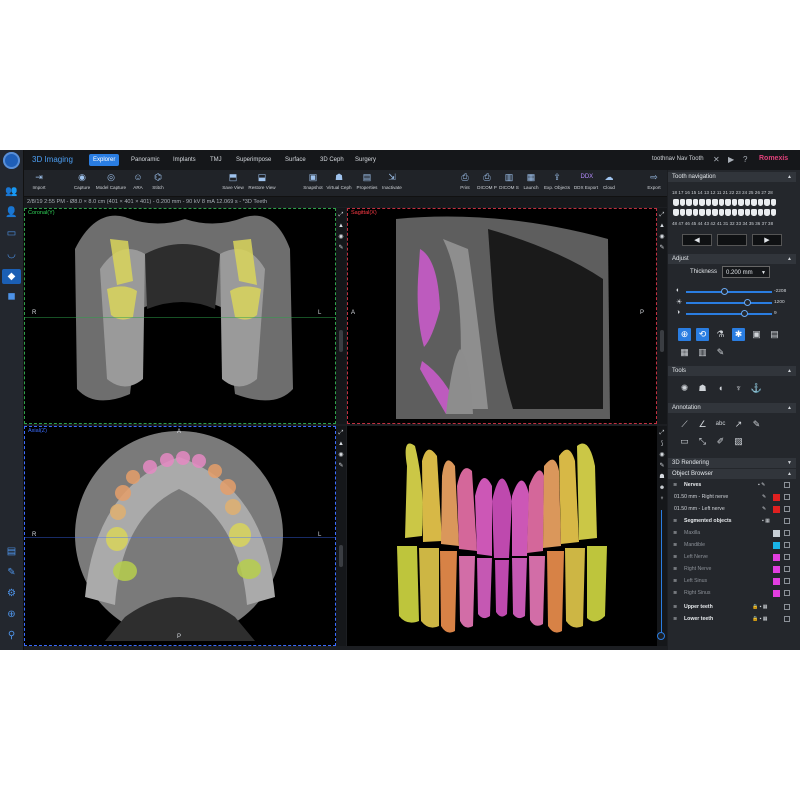 This screenshot has width=800, height=800. I want to click on dicom-print-button: ⎙ DICOM P, so click(487, 181).